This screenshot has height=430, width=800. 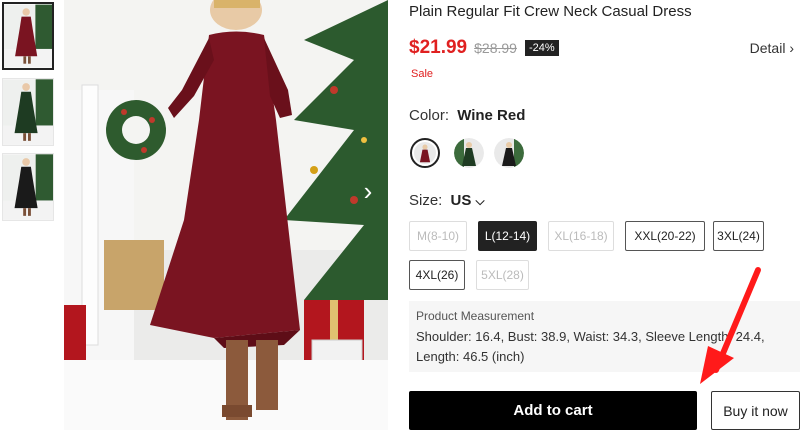 What do you see at coordinates (438, 47) in the screenshot?
I see `sale-price: $21.99` at bounding box center [438, 47].